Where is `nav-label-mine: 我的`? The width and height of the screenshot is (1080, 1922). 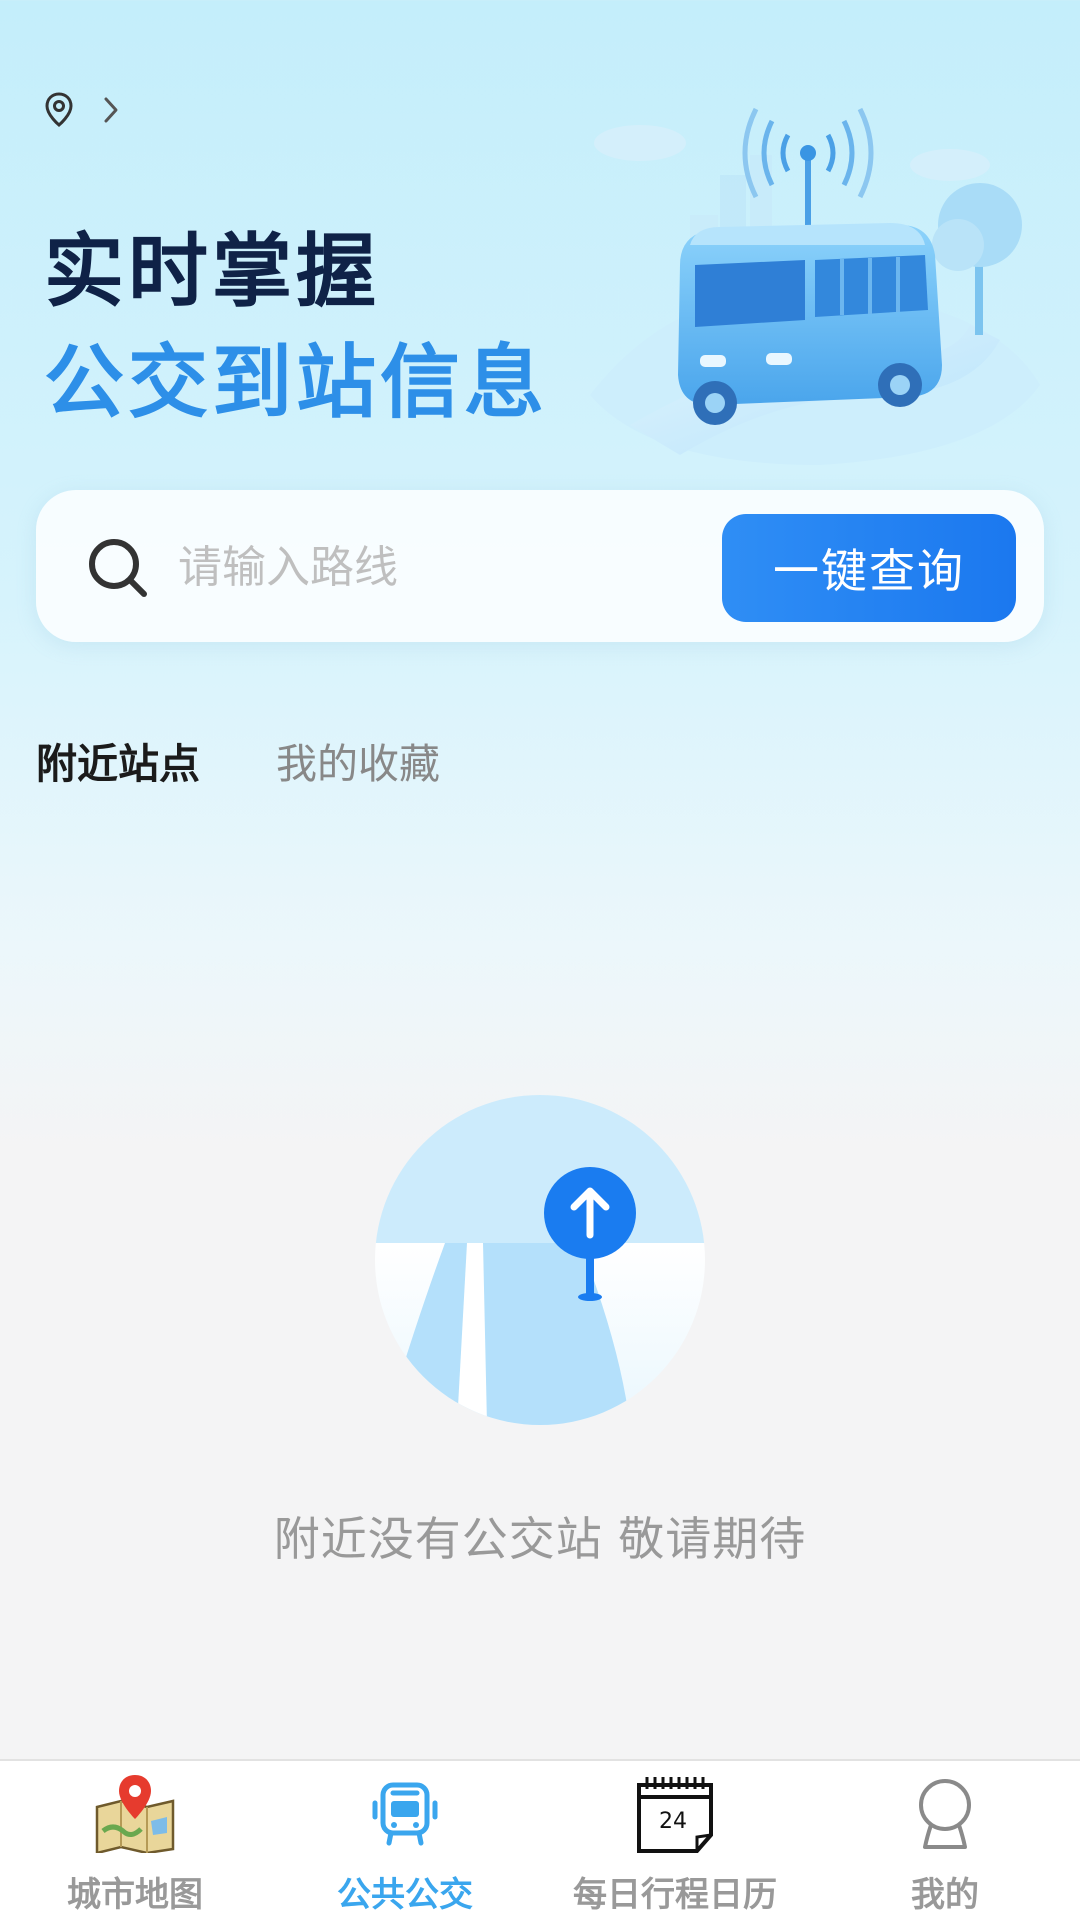
nav-label-mine: 我的 is located at coordinates (945, 1895).